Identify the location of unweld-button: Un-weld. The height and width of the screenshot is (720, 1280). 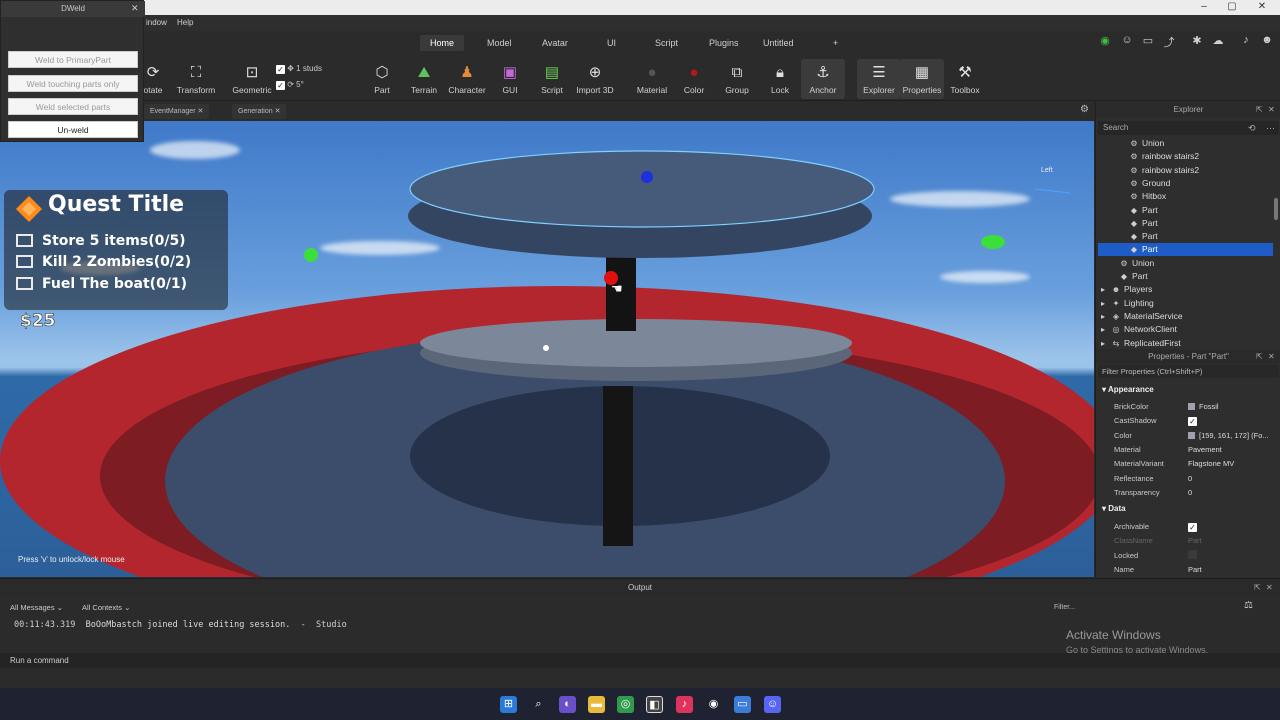
(73, 129).